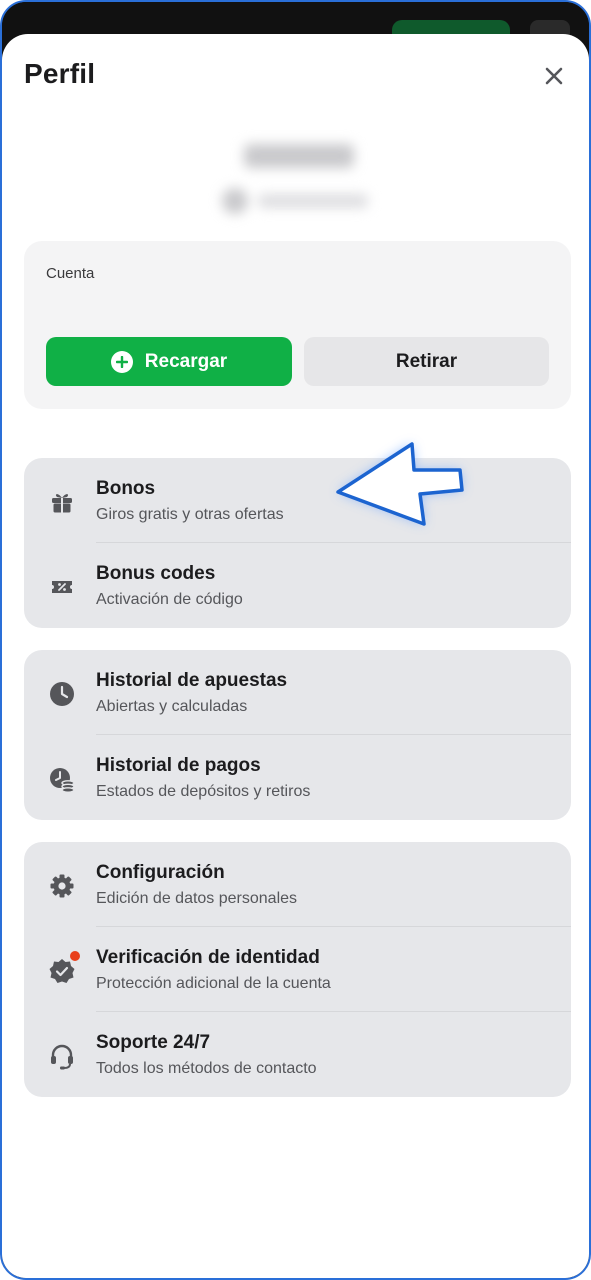 The image size is (591, 1280). I want to click on account-card: Cuenta Recargar Retirar, so click(297, 325).